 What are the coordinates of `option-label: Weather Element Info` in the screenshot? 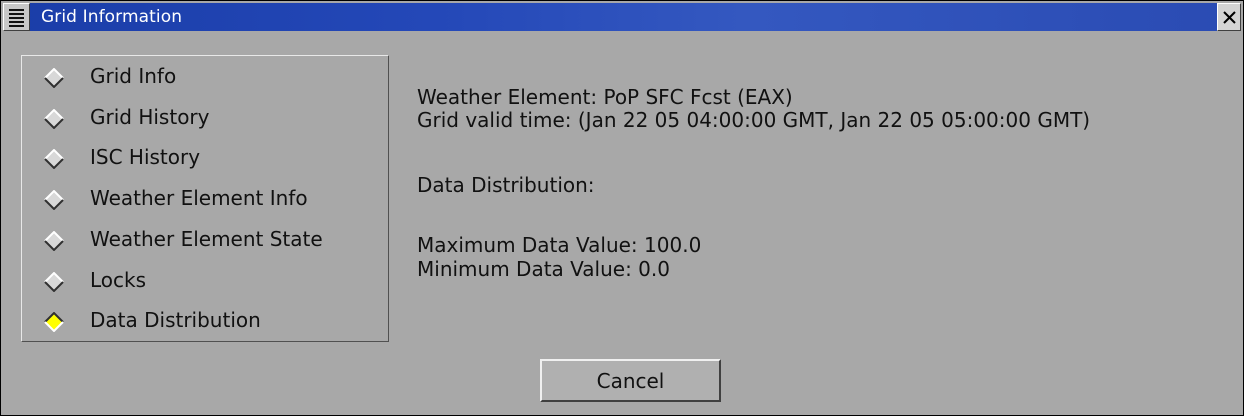 It's located at (199, 198).